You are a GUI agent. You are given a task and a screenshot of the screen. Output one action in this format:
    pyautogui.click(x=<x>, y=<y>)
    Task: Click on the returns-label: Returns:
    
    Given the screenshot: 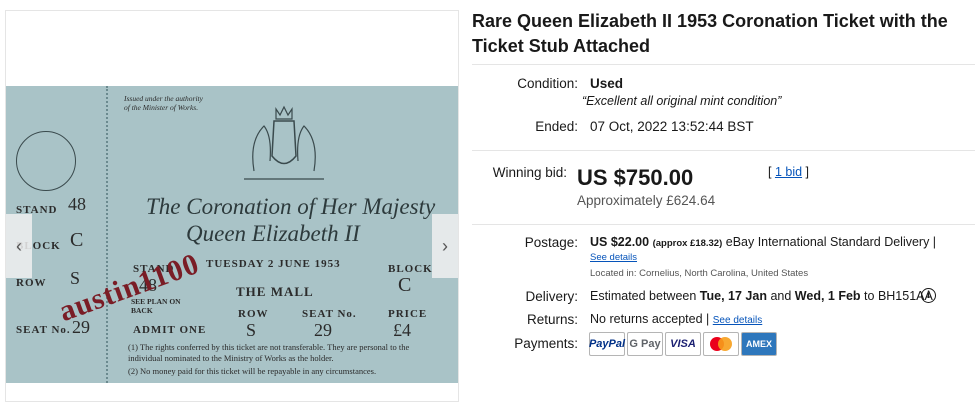 What is the action you would take?
    pyautogui.click(x=552, y=319)
    